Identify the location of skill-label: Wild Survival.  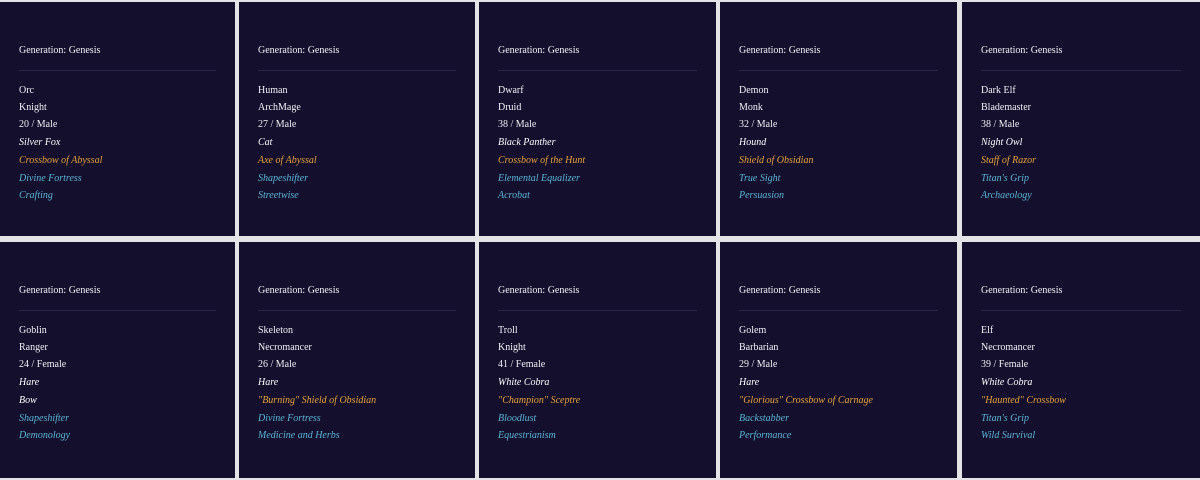
(1008, 435).